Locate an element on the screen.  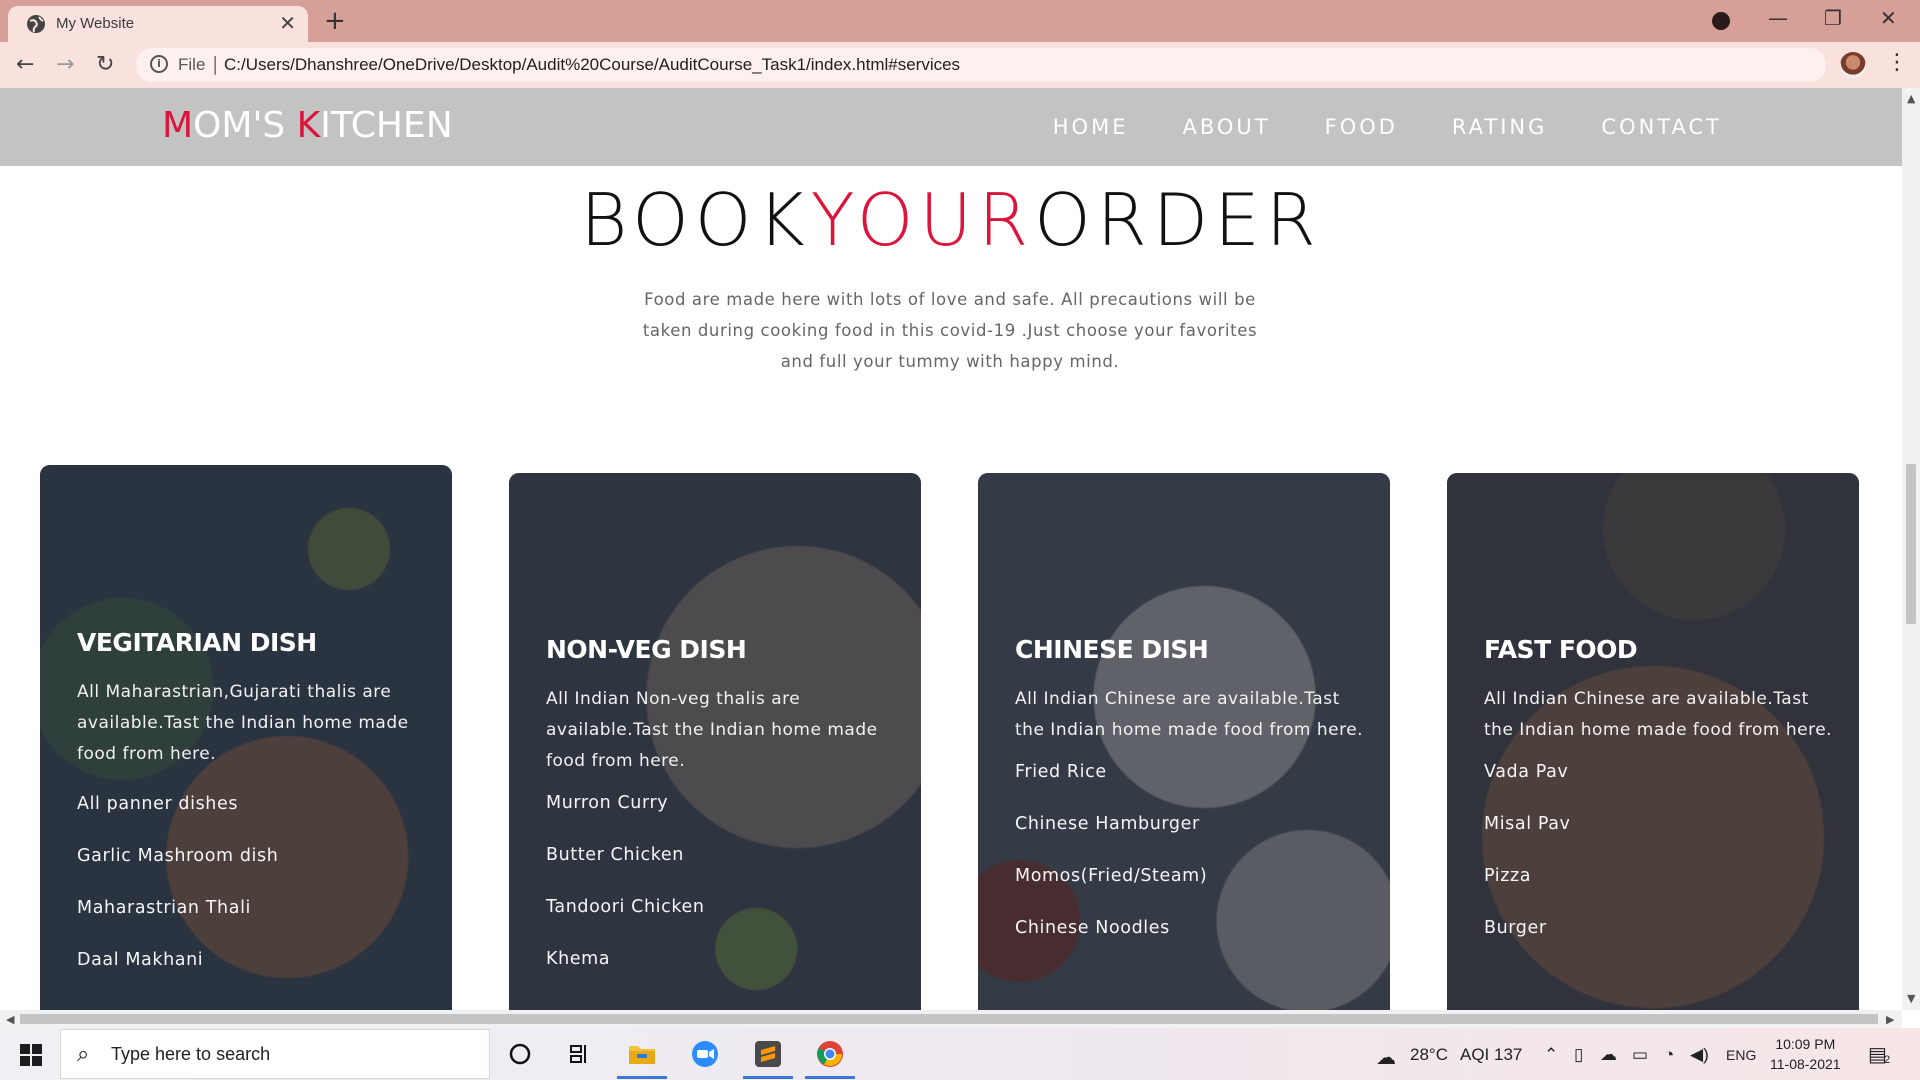
menu-item: Khema is located at coordinates (578, 959).